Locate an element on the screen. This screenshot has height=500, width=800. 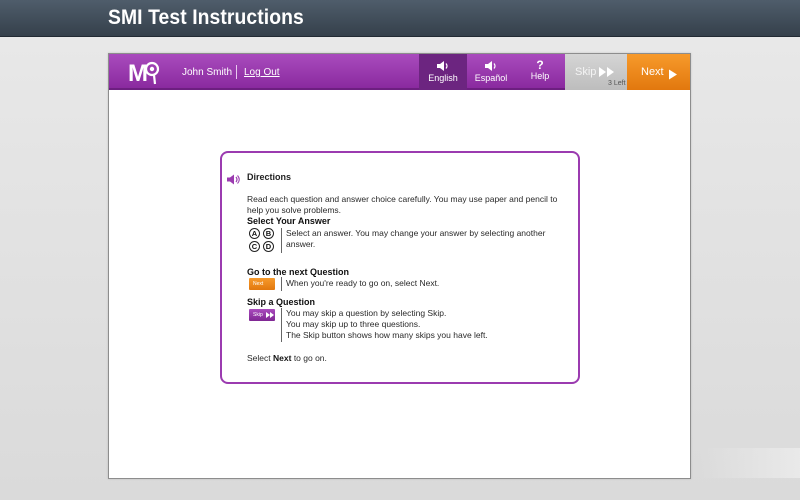
skip-description-line-2: You may skip up to three questions. is located at coordinates (353, 324).